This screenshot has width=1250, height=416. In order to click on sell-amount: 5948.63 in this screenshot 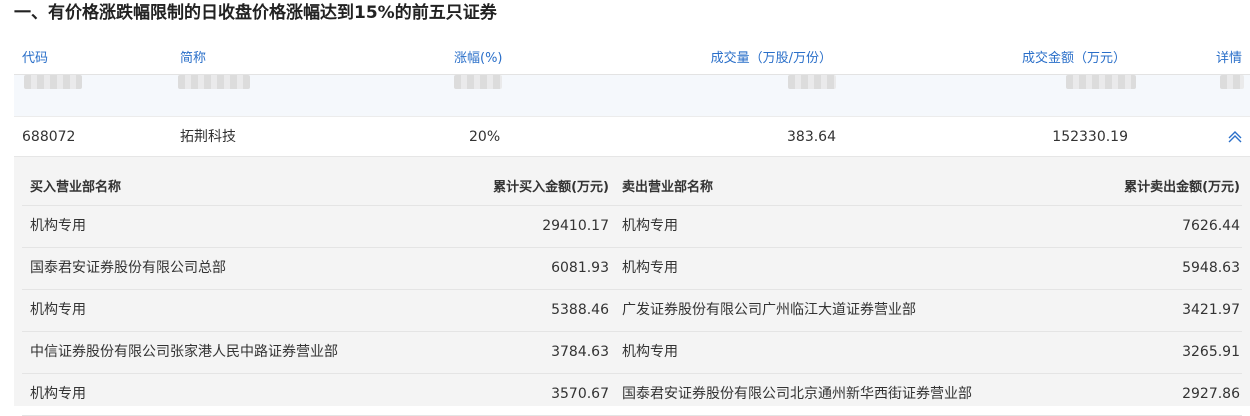, I will do `click(1211, 268)`.